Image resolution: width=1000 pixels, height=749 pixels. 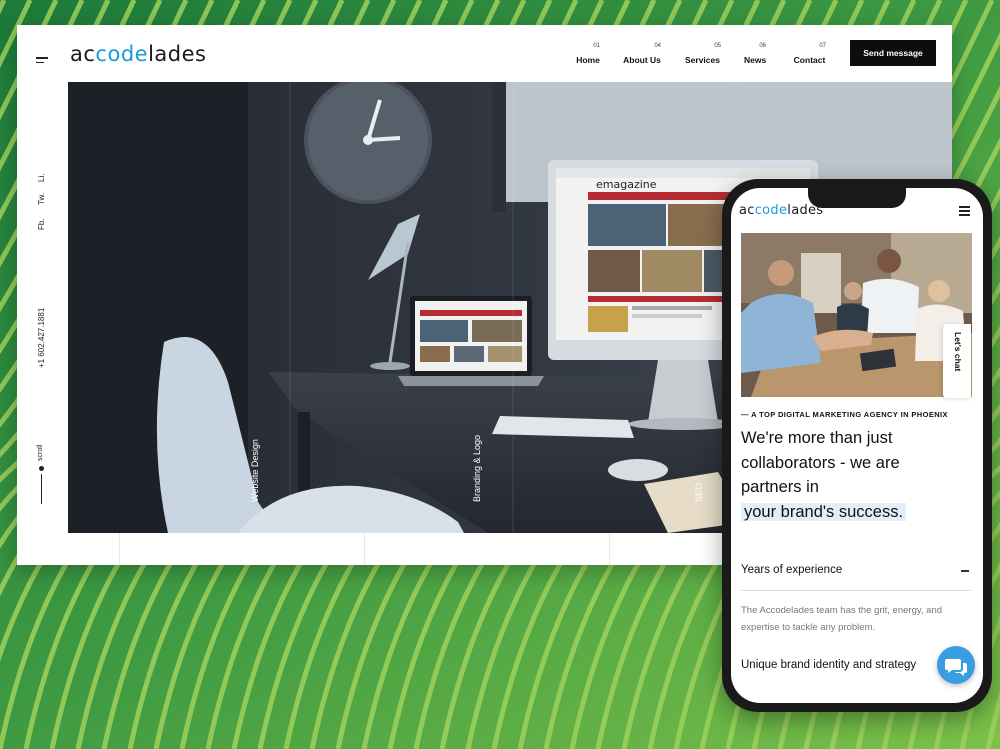 I want to click on chat-tab-label: Let's chat, so click(x=958, y=352).